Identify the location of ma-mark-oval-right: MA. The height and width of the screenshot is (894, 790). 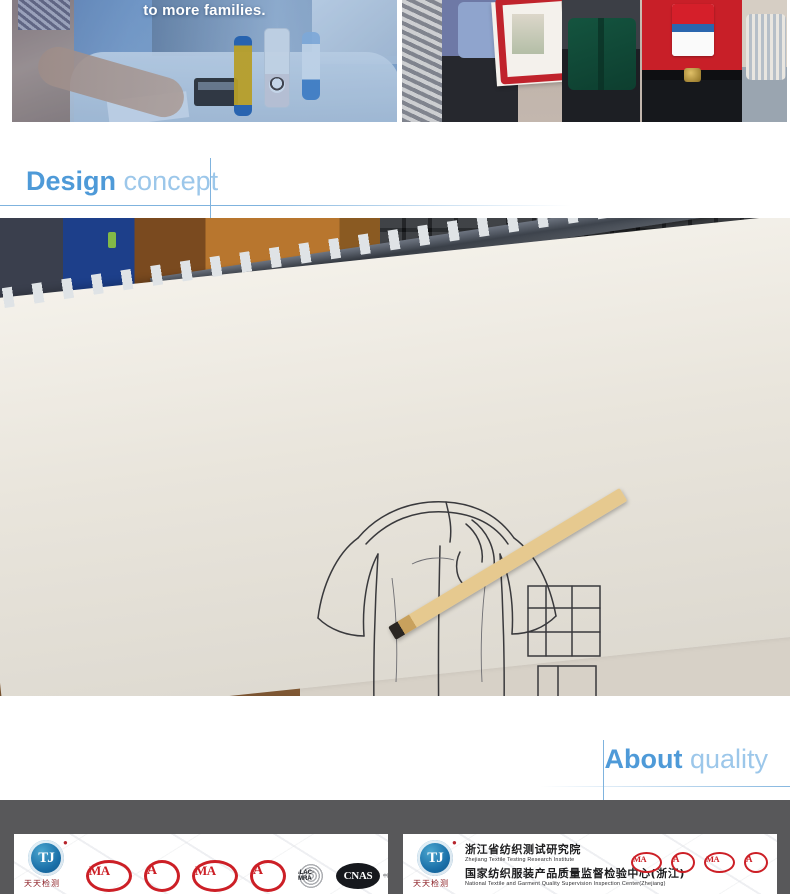
(646, 862).